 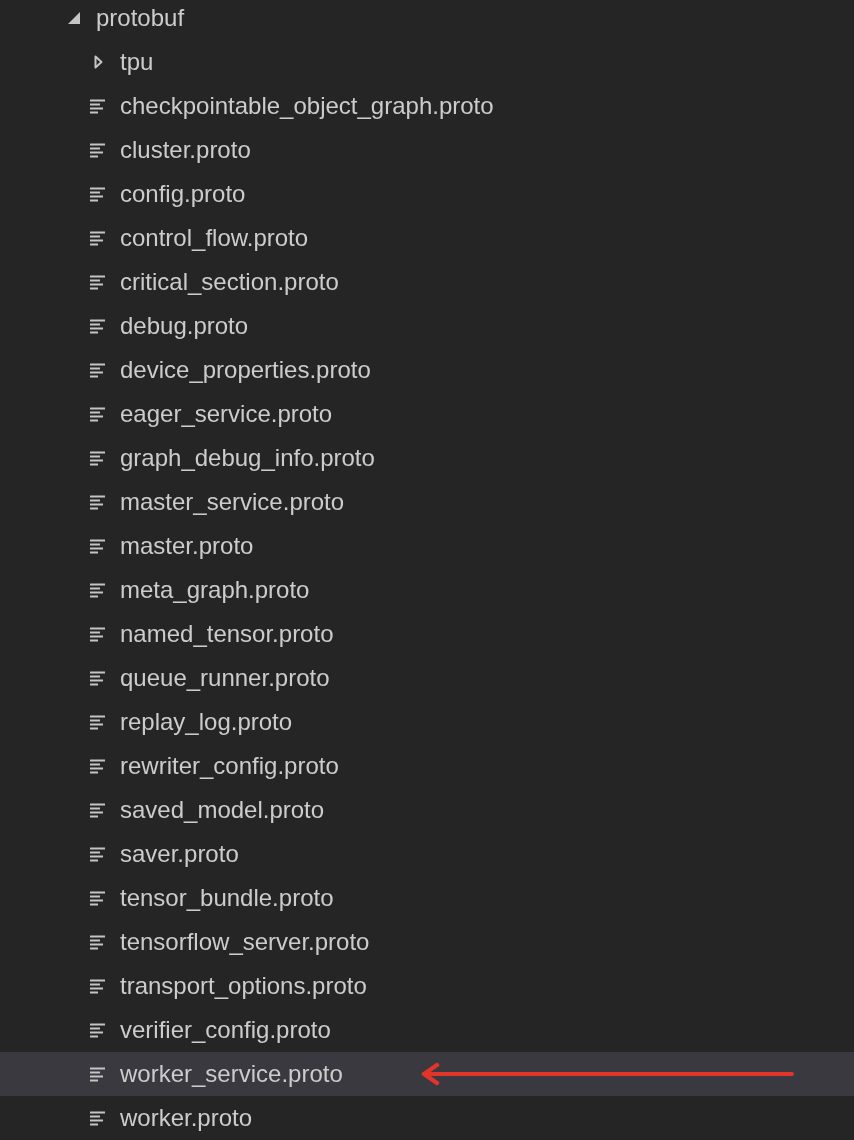 I want to click on file-name: control_flow.proto, so click(x=214, y=238).